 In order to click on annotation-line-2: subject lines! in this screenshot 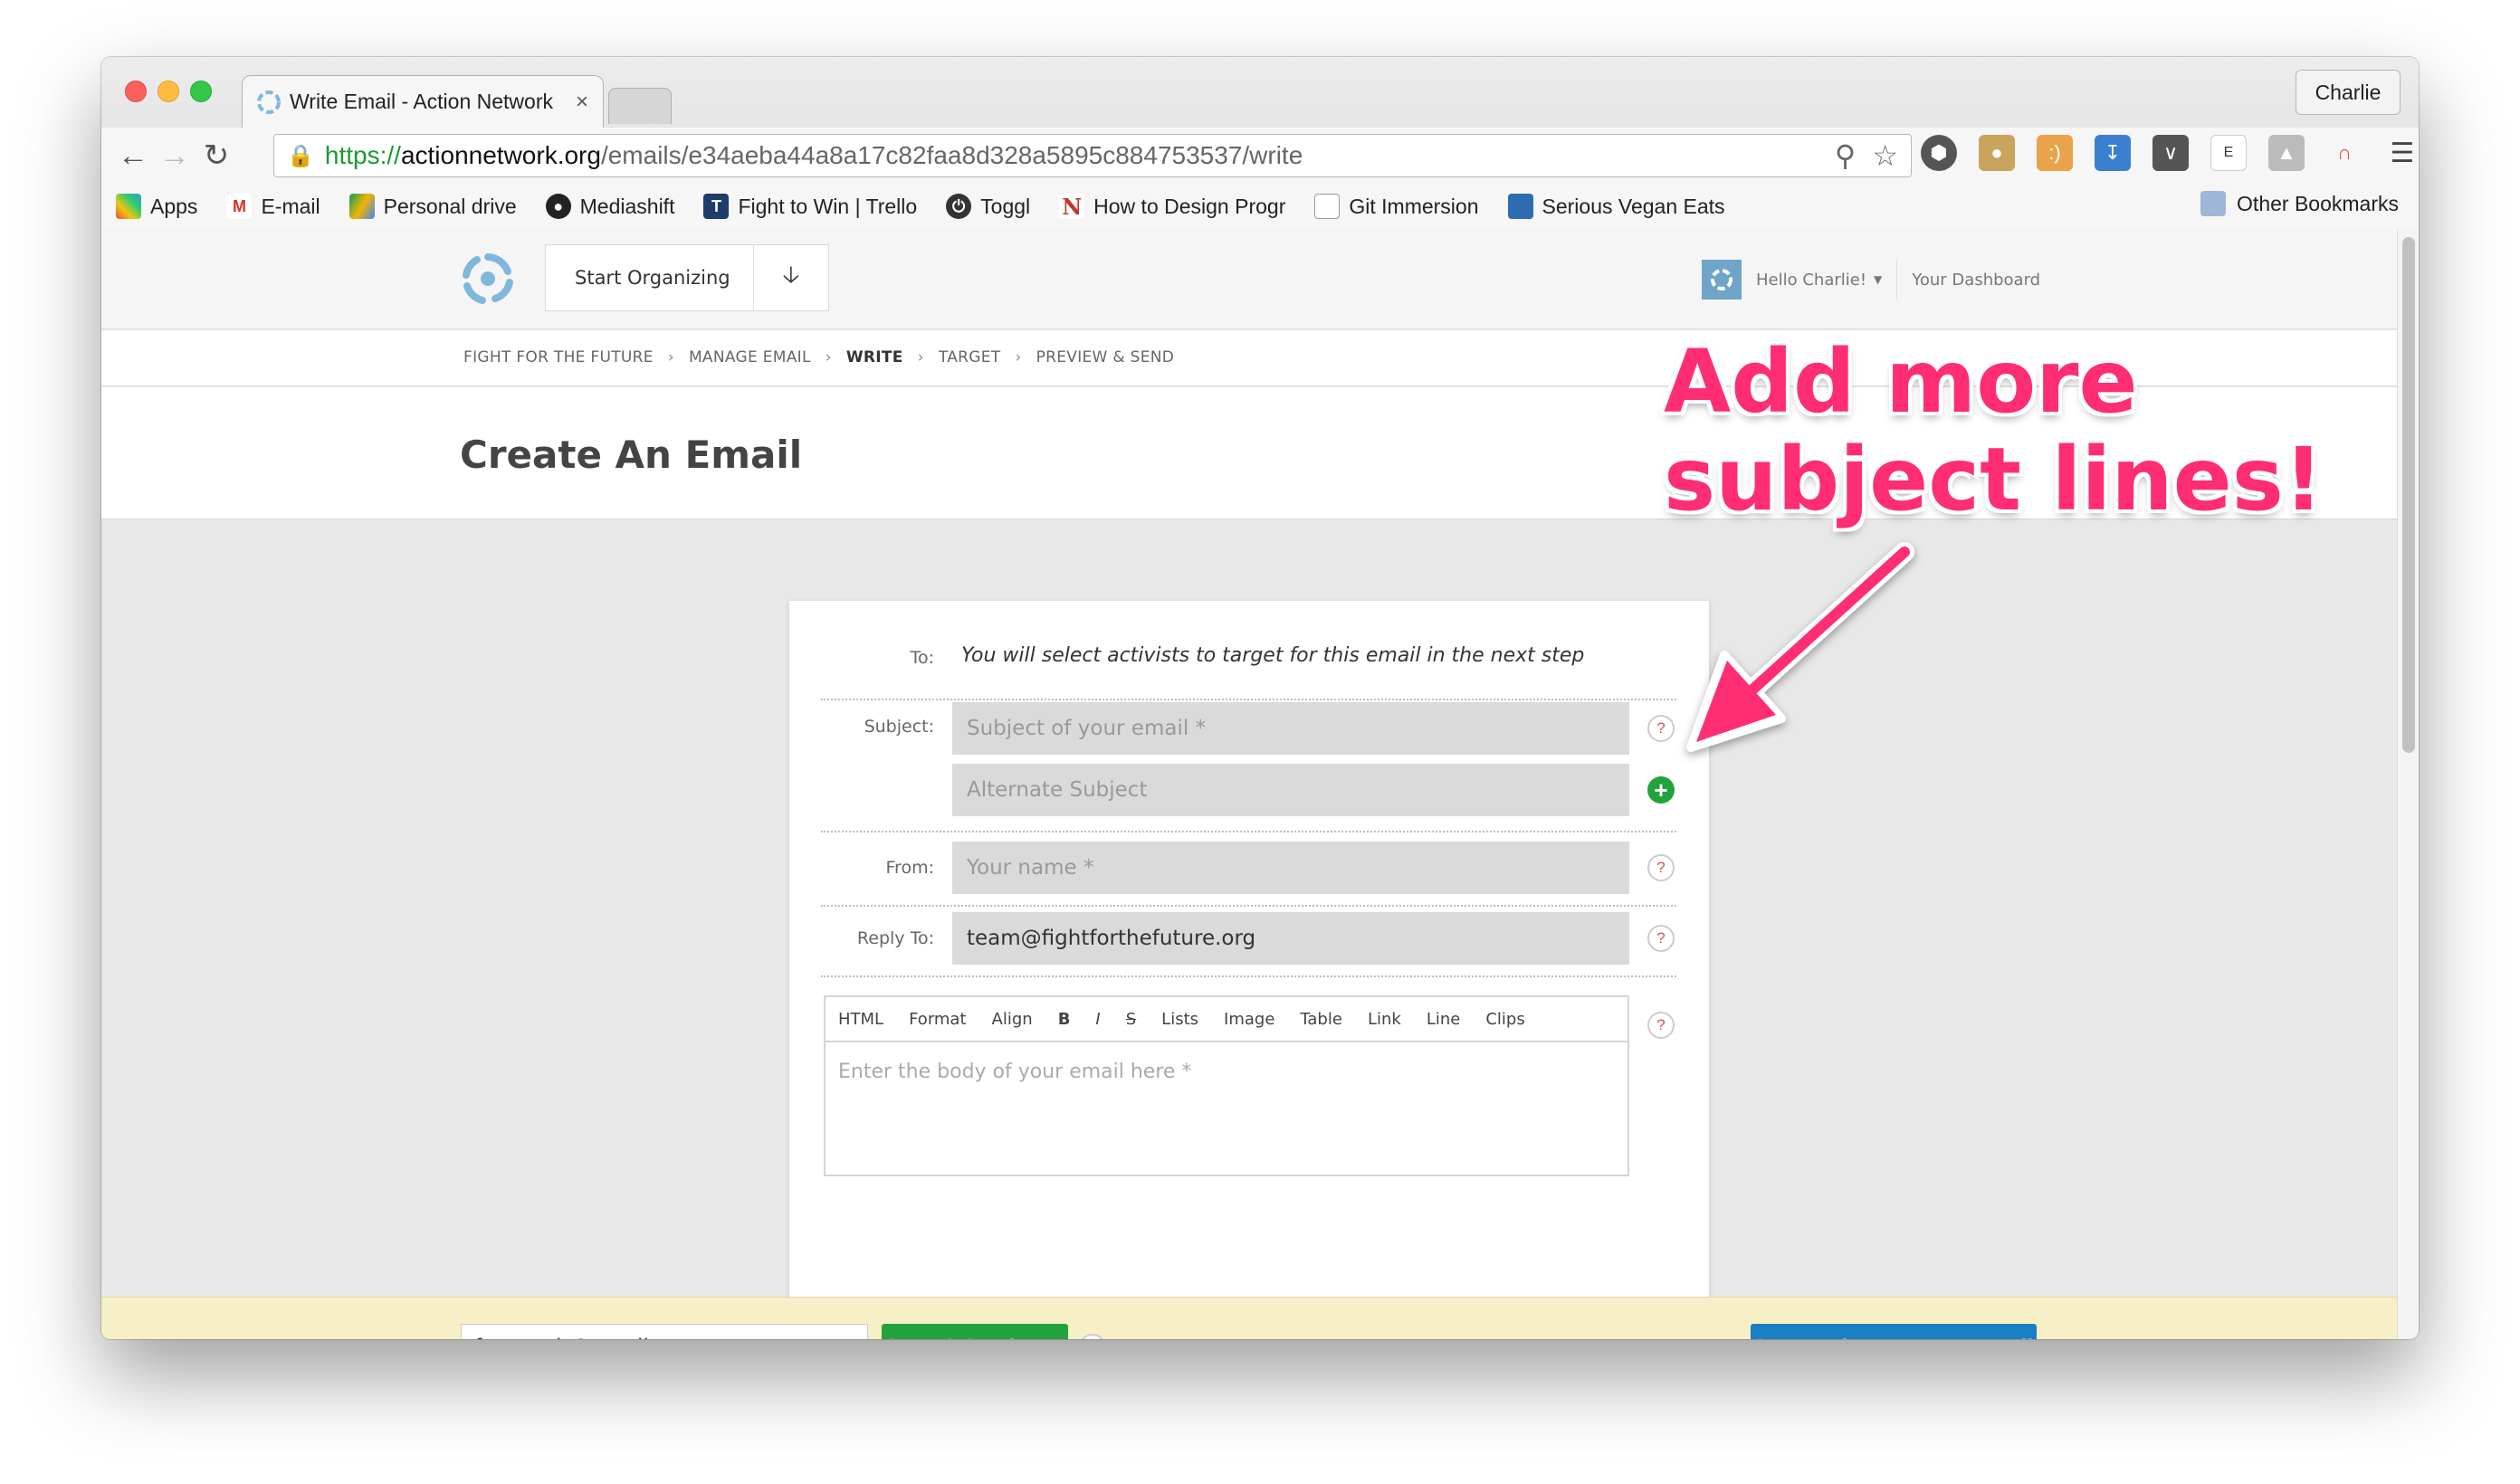, I will do `click(1994, 479)`.